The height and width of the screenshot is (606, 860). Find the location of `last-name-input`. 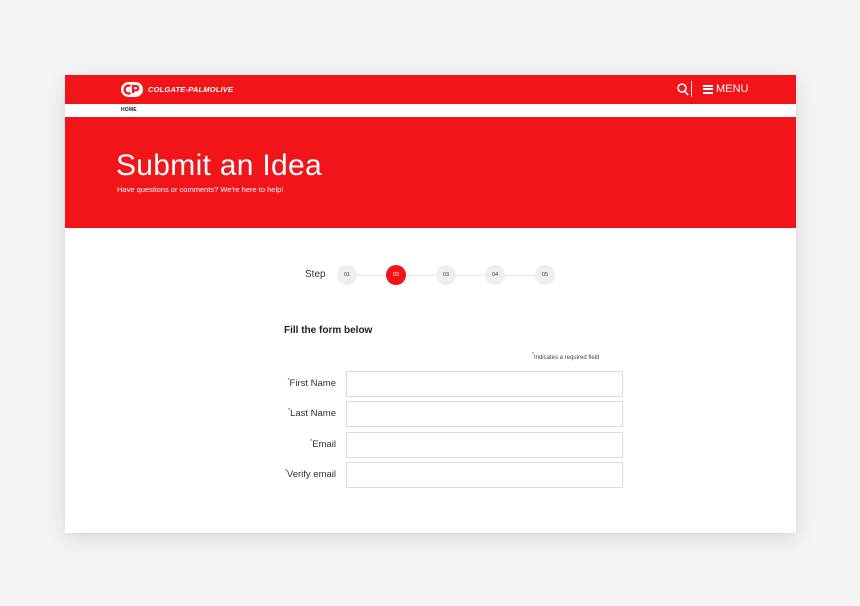

last-name-input is located at coordinates (484, 414).